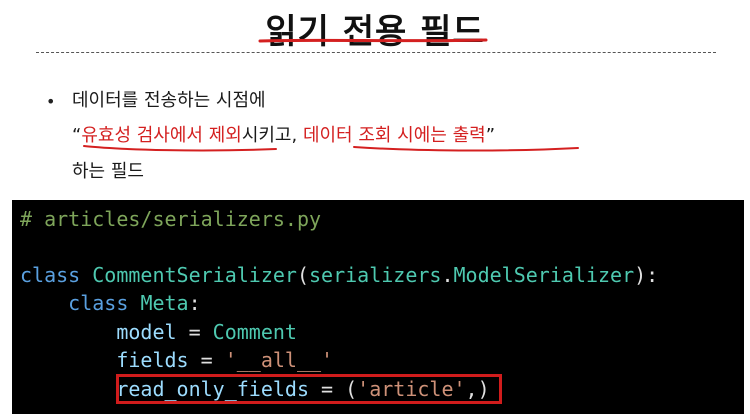 This screenshot has width=750, height=420. I want to click on fields-attr: fields, so click(152, 360).